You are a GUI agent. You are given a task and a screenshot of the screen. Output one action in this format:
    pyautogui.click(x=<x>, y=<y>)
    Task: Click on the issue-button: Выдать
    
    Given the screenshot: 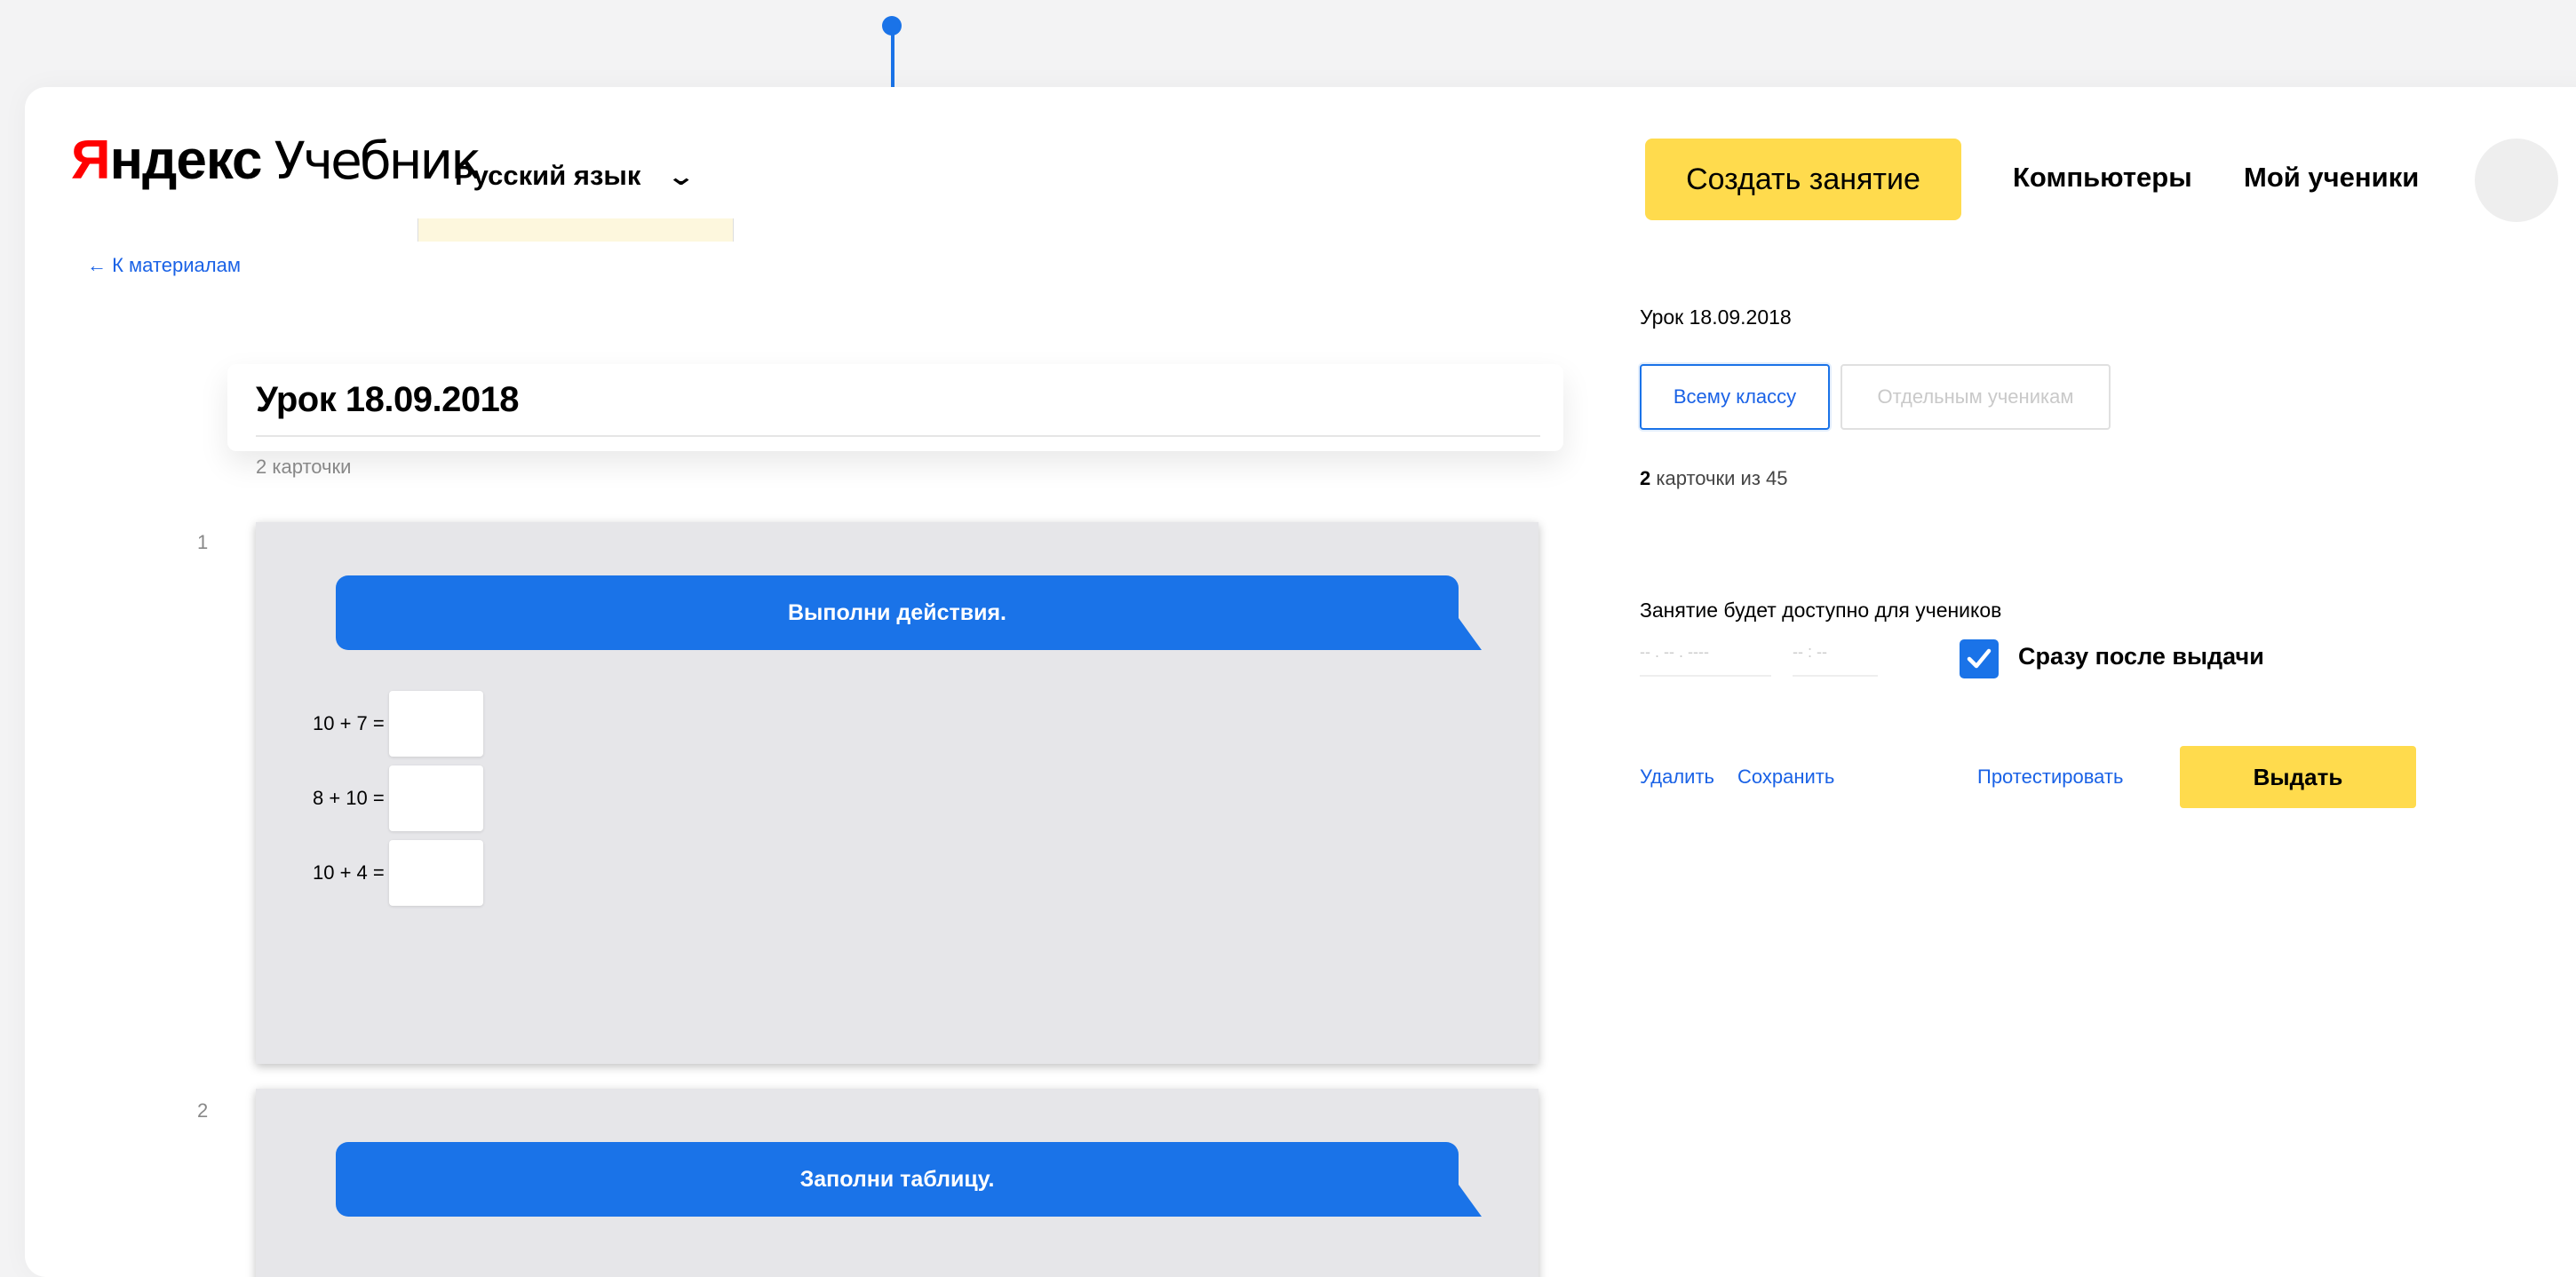 What is the action you would take?
    pyautogui.click(x=2298, y=777)
    